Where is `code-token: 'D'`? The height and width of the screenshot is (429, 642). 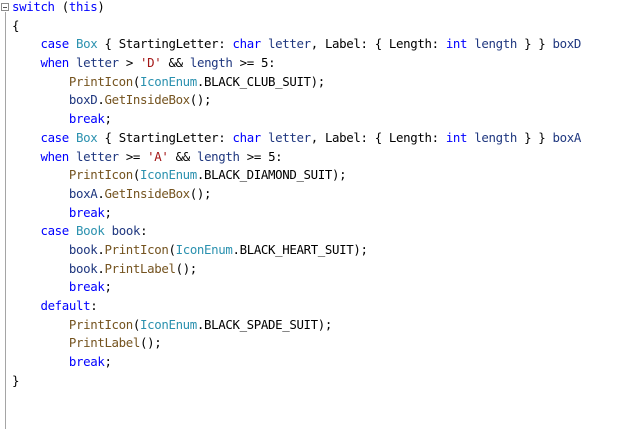 code-token: 'D' is located at coordinates (151, 63).